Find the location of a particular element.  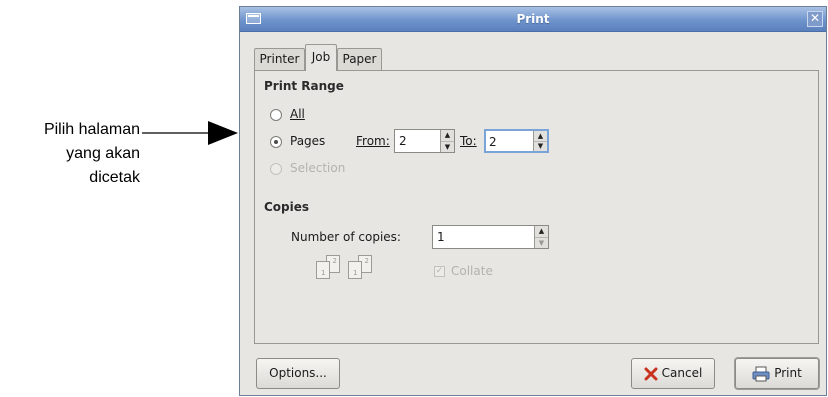

to-label: To: is located at coordinates (468, 141).